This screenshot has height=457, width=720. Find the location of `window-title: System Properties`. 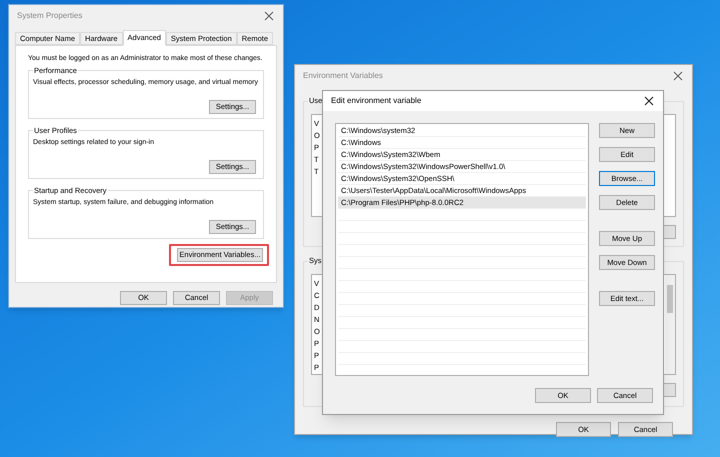

window-title: System Properties is located at coordinates (49, 16).